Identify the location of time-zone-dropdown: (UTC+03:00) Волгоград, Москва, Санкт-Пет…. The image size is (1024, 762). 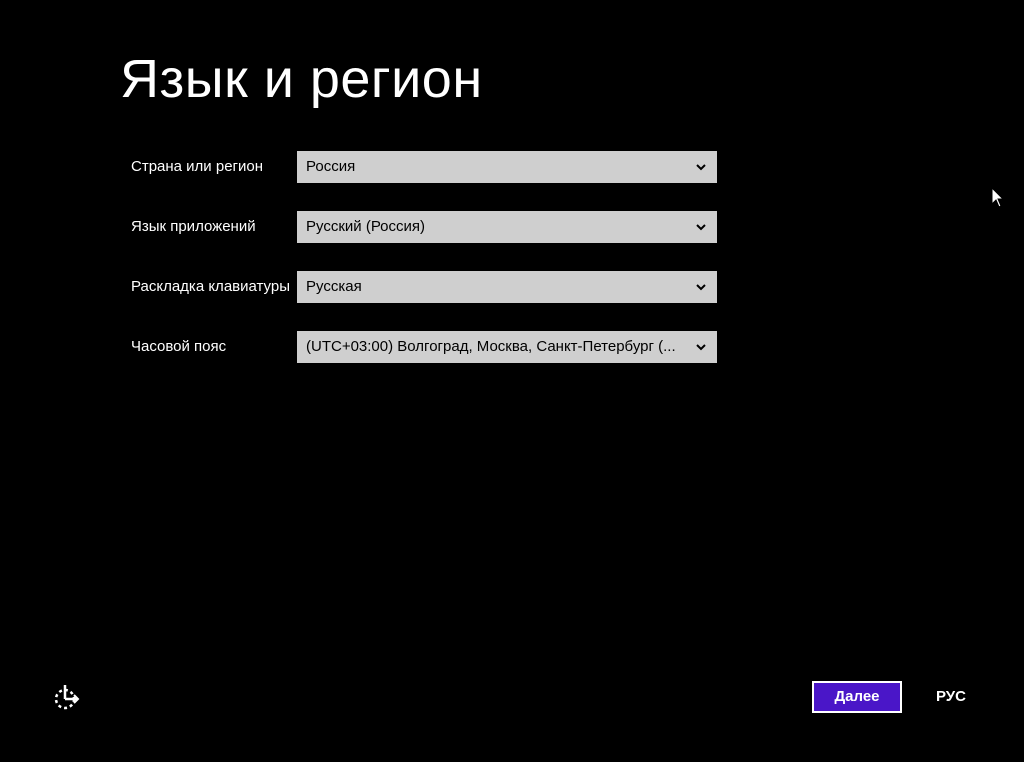
(507, 347).